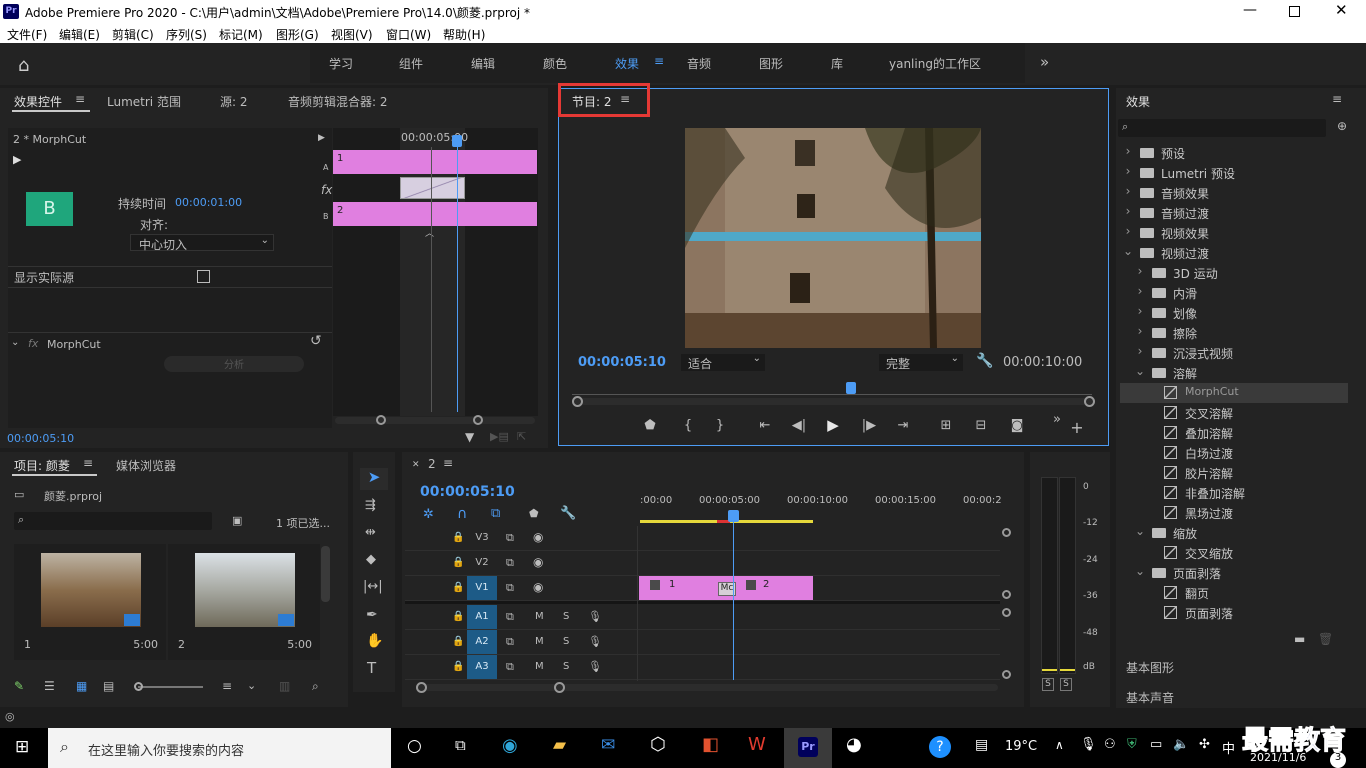 The height and width of the screenshot is (768, 1366). I want to click on new-bin-icon: ⊕, so click(1342, 126).